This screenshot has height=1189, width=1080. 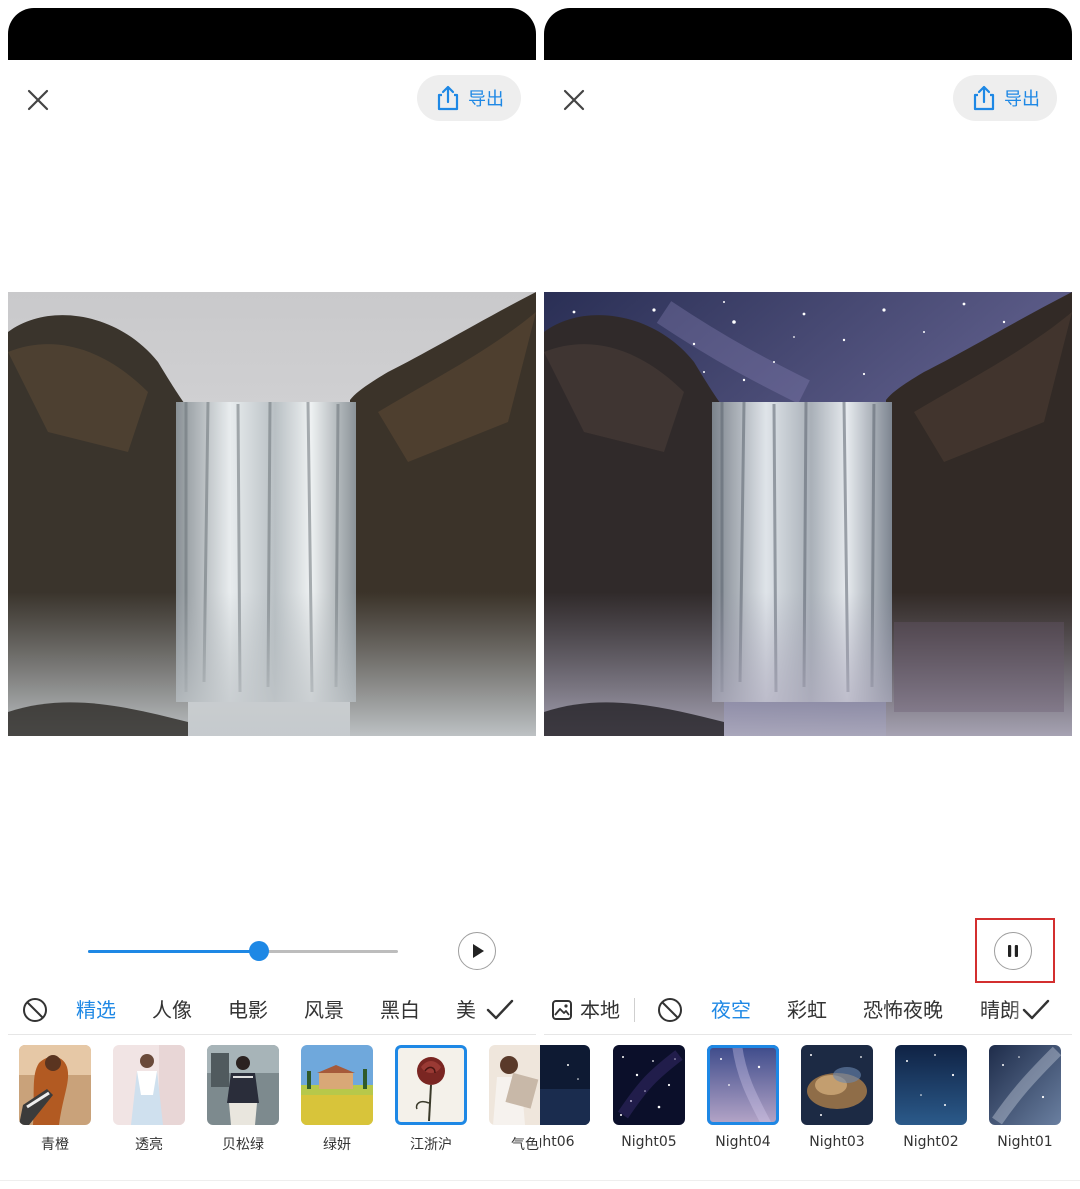 I want to click on category-tab: 人像, so click(x=172, y=1010).